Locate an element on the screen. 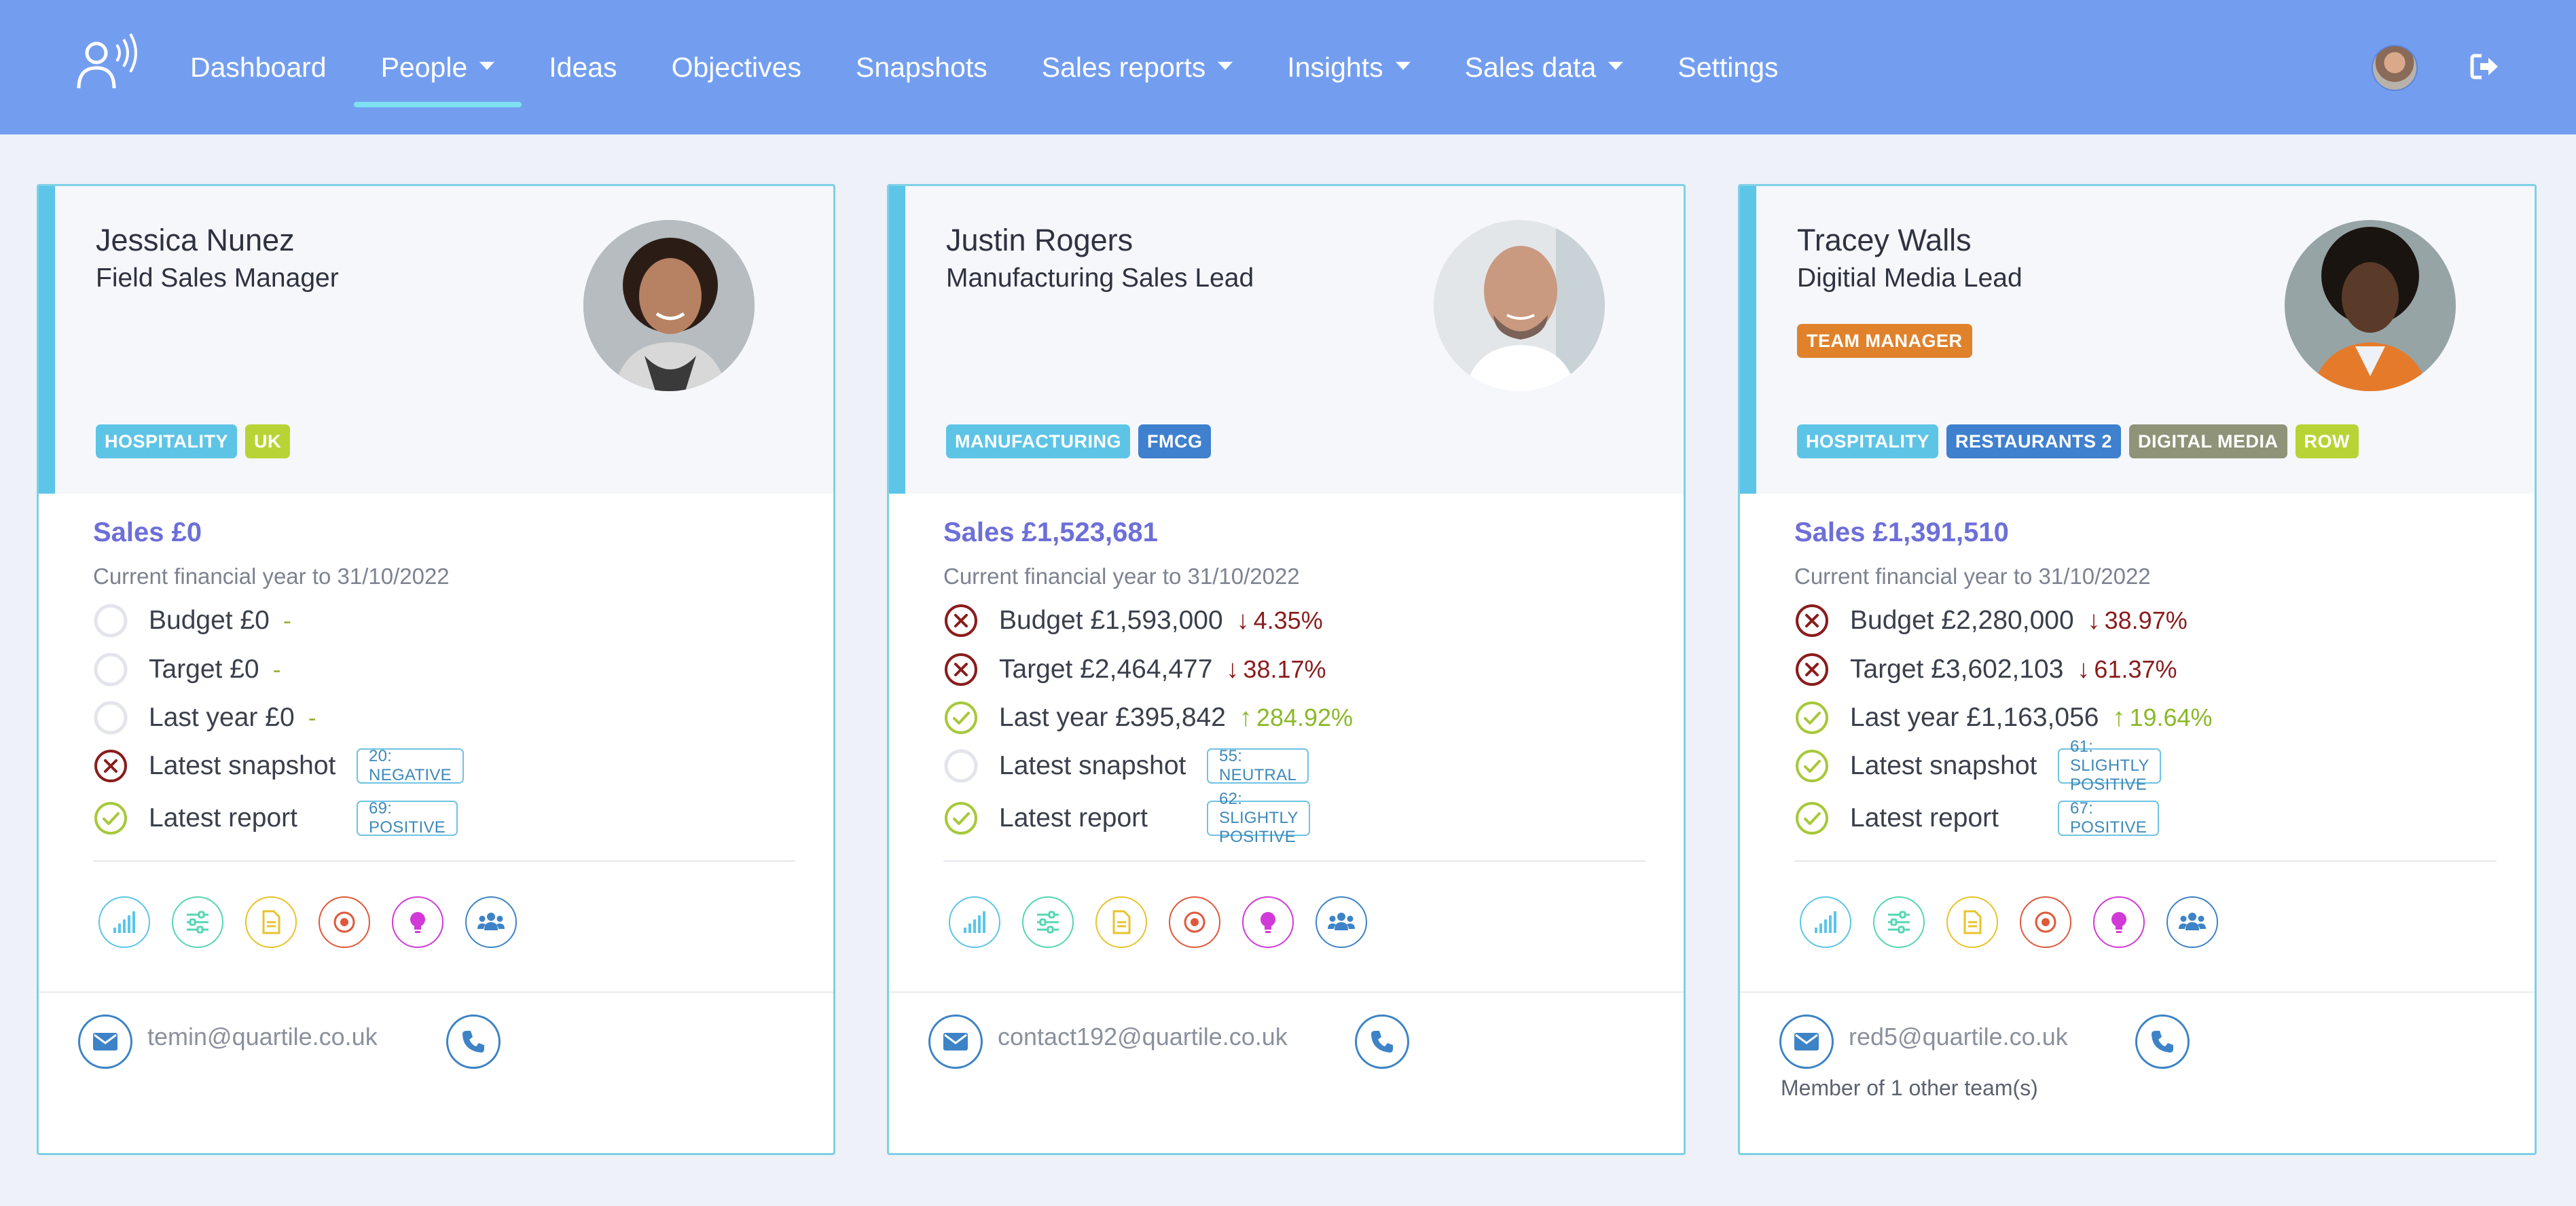 The image size is (2576, 1206). email-address: red5@quartile.co.uk is located at coordinates (1958, 1037).